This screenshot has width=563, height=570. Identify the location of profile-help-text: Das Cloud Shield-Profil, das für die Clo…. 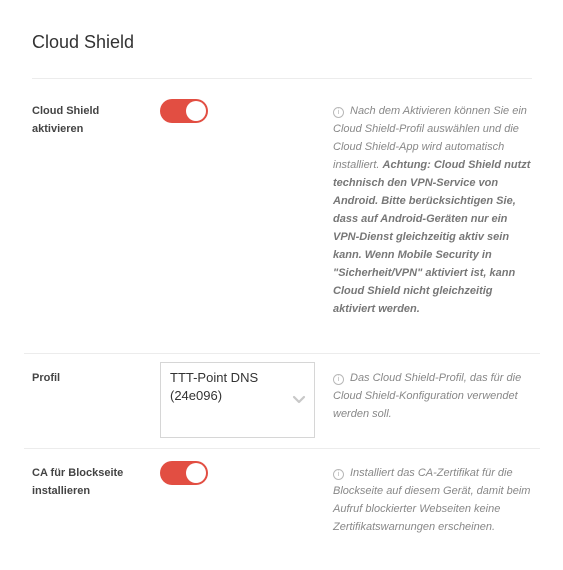
(427, 396).